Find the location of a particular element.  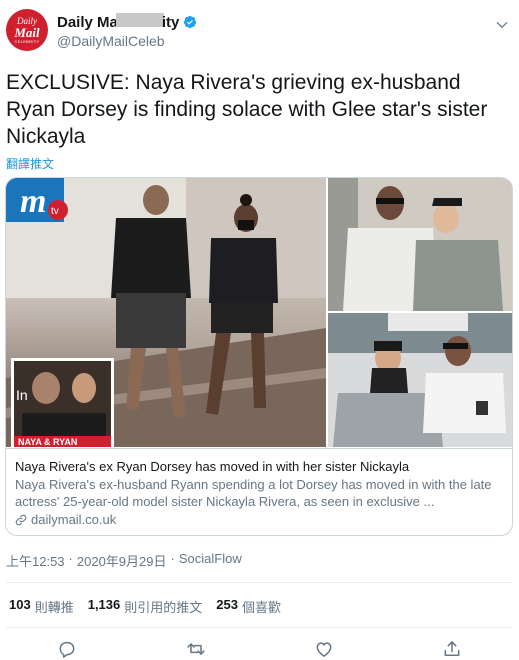

tweet-stats: 103 則轉推 1,136 則引用的推文 253 個喜歡 is located at coordinates (145, 606).